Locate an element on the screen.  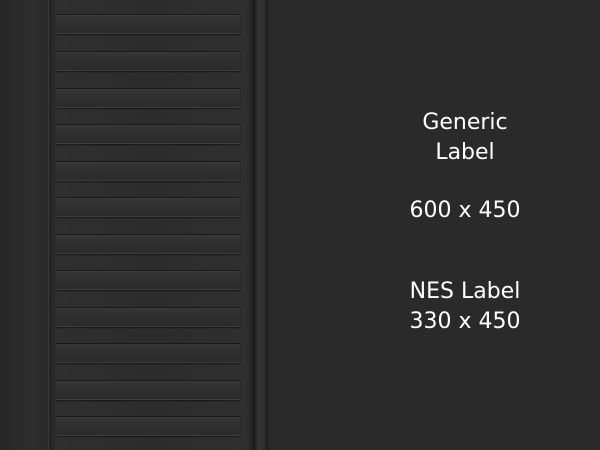
cartridge-left-edge is located at coordinates (24, 225).